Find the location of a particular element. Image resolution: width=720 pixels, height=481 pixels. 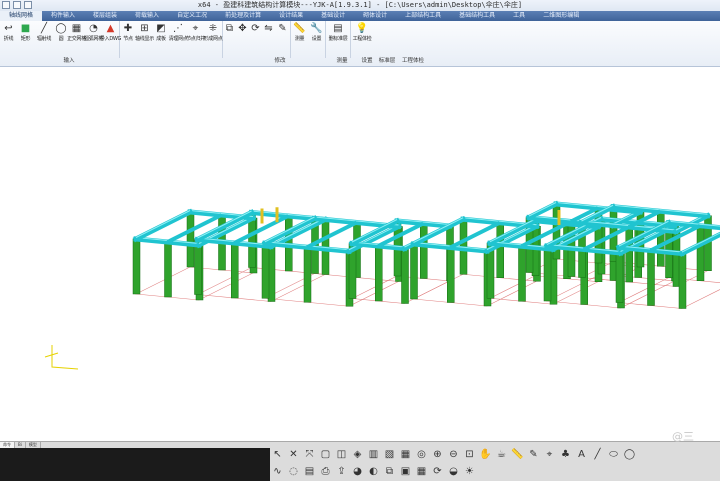

tool-settings-button: 🔧设置 is located at coordinates (317, 39).